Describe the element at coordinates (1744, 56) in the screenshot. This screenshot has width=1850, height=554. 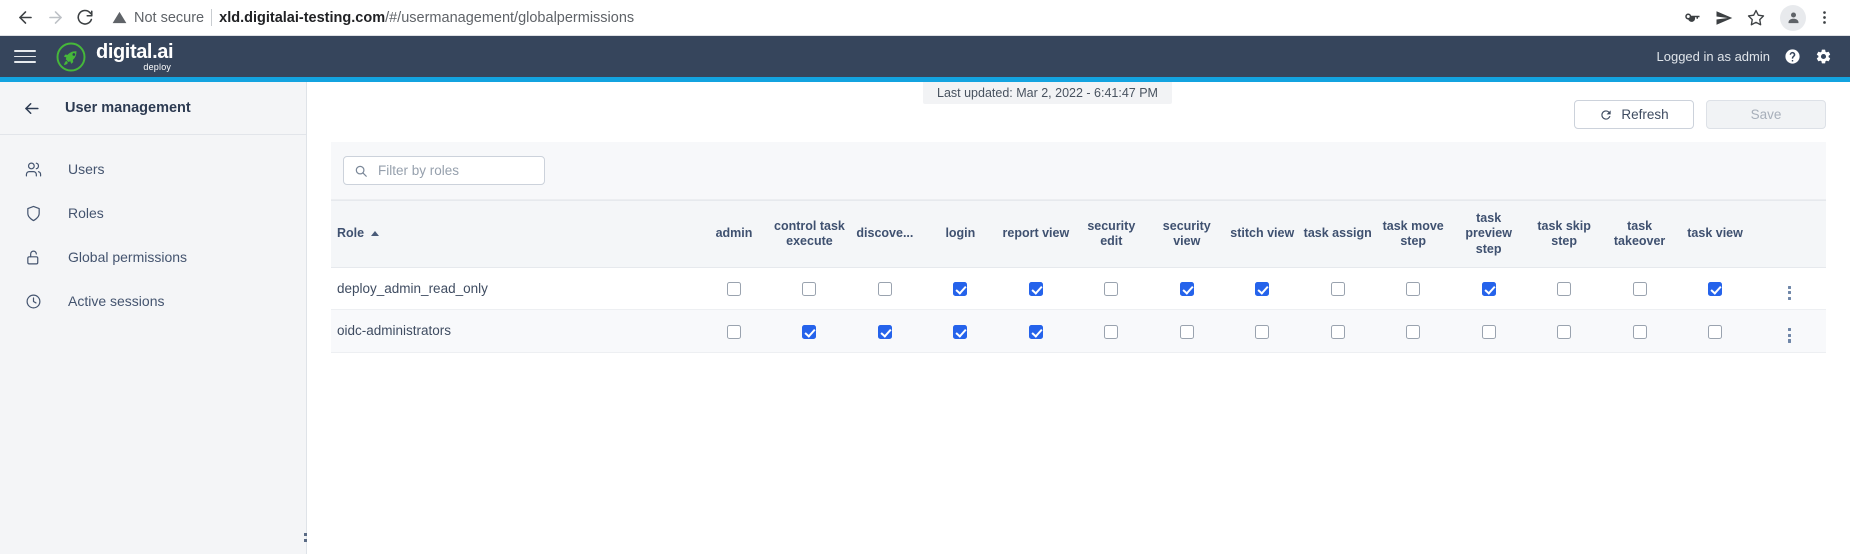
I see `header-right: Logged in as admin` at that location.